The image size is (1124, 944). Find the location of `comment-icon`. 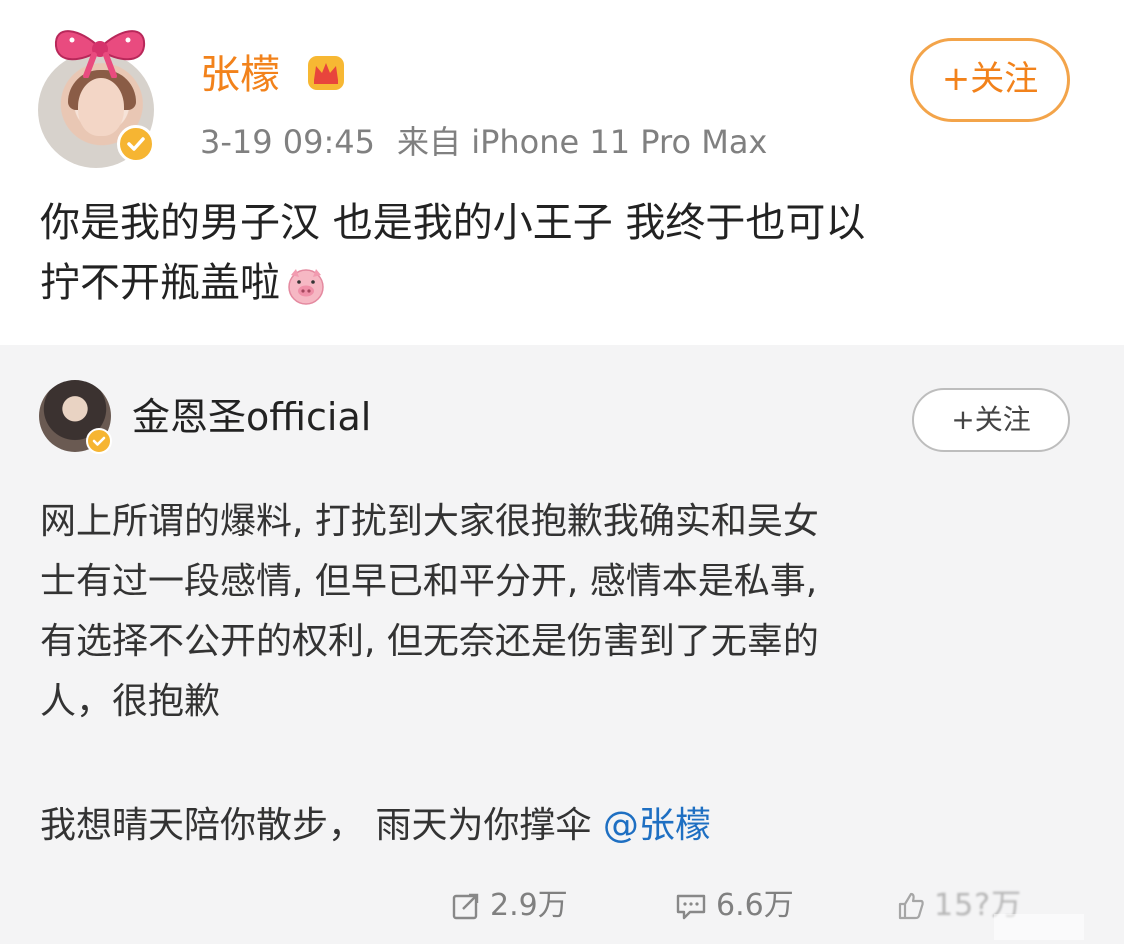

comment-icon is located at coordinates (691, 907).